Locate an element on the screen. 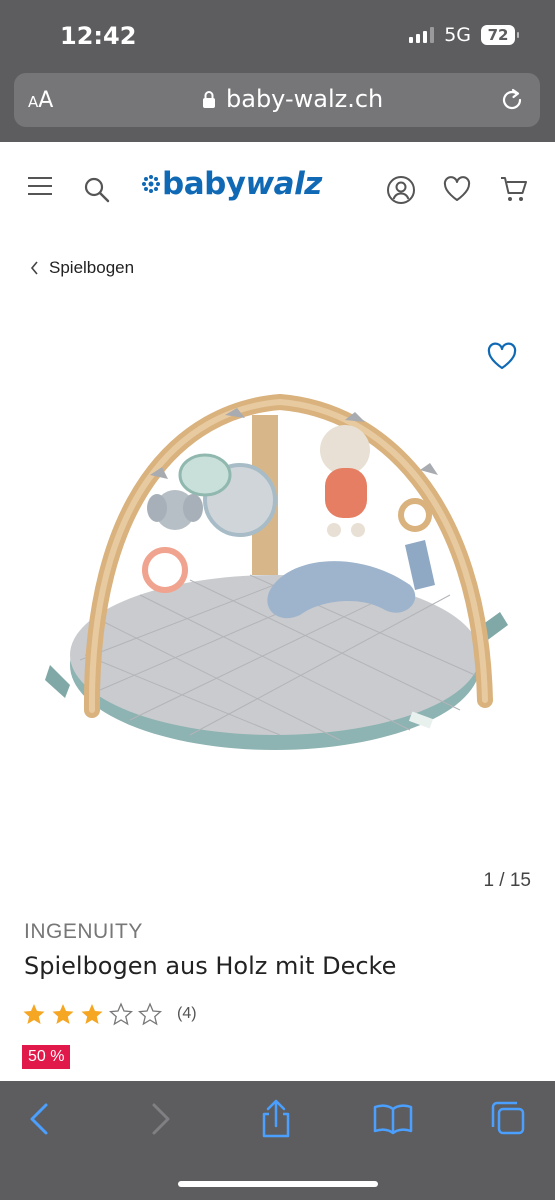 Image resolution: width=555 pixels, height=1200 pixels. site-header: babywalz is located at coordinates (277, 189).